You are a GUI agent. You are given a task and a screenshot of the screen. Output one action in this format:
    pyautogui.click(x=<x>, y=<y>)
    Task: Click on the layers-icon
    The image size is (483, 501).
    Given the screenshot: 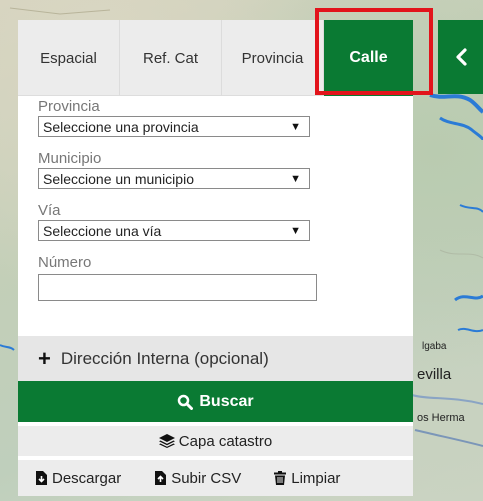 What is the action you would take?
    pyautogui.click(x=166, y=441)
    